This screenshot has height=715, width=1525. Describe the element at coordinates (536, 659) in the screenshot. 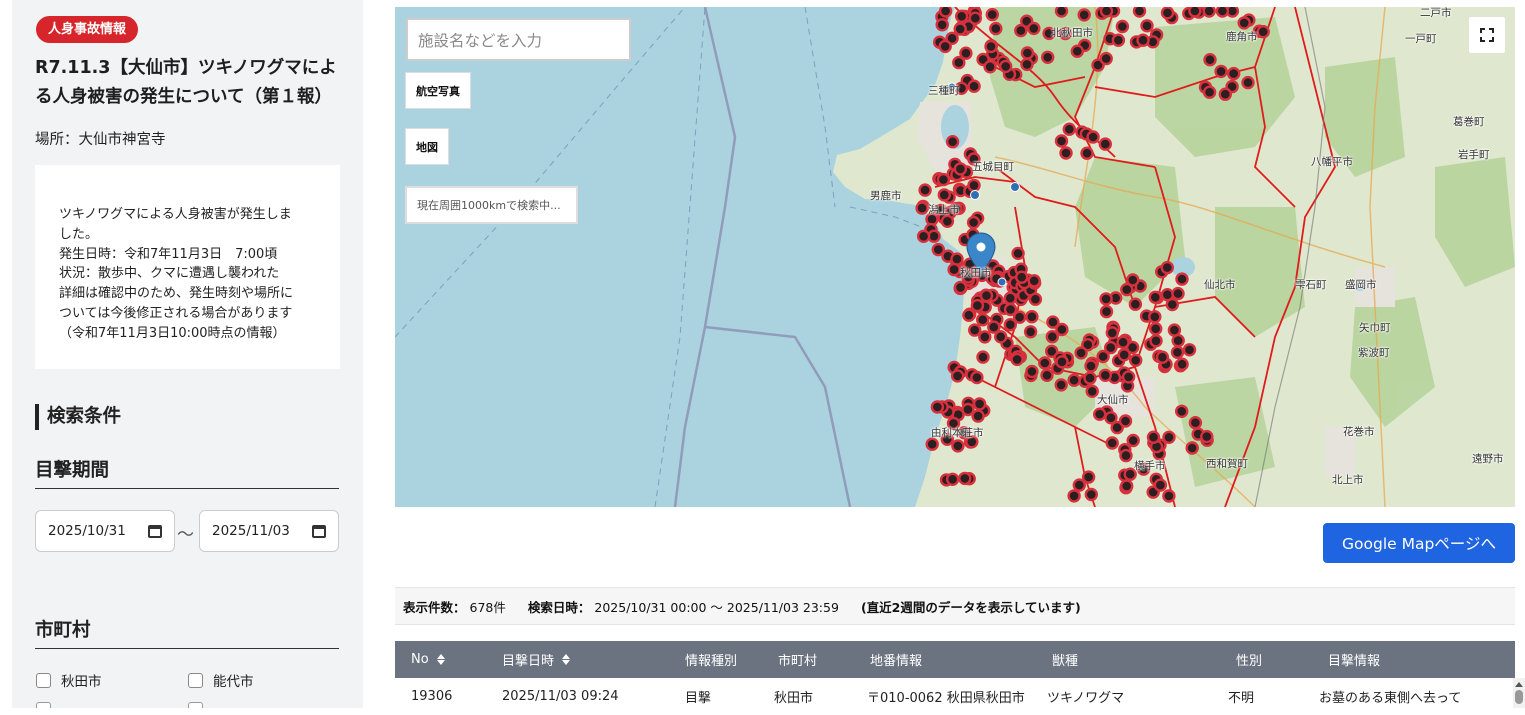

I see `column-datetime: 目撃日時` at that location.